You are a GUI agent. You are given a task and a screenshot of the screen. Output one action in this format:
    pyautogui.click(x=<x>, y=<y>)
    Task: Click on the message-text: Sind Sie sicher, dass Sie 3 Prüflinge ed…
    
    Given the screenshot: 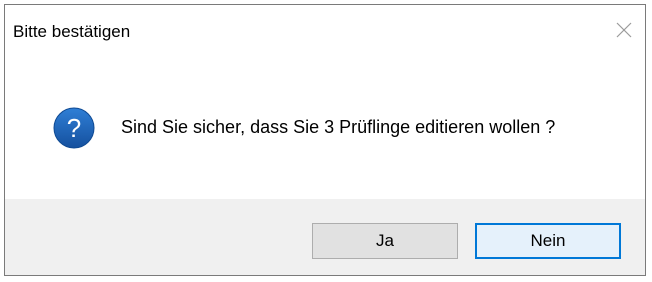 What is the action you would take?
    pyautogui.click(x=338, y=127)
    